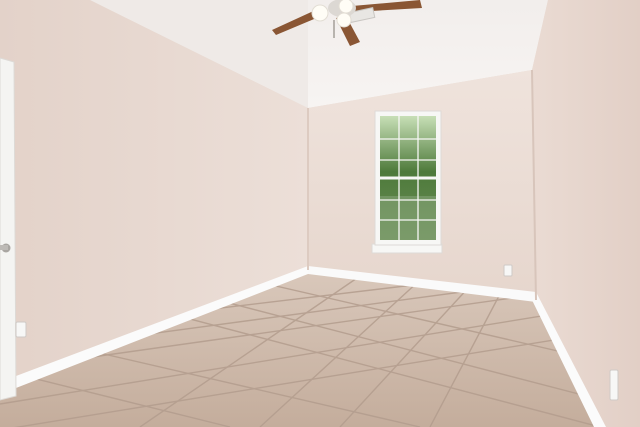  What do you see at coordinates (8, 229) in the screenshot?
I see `open-door` at bounding box center [8, 229].